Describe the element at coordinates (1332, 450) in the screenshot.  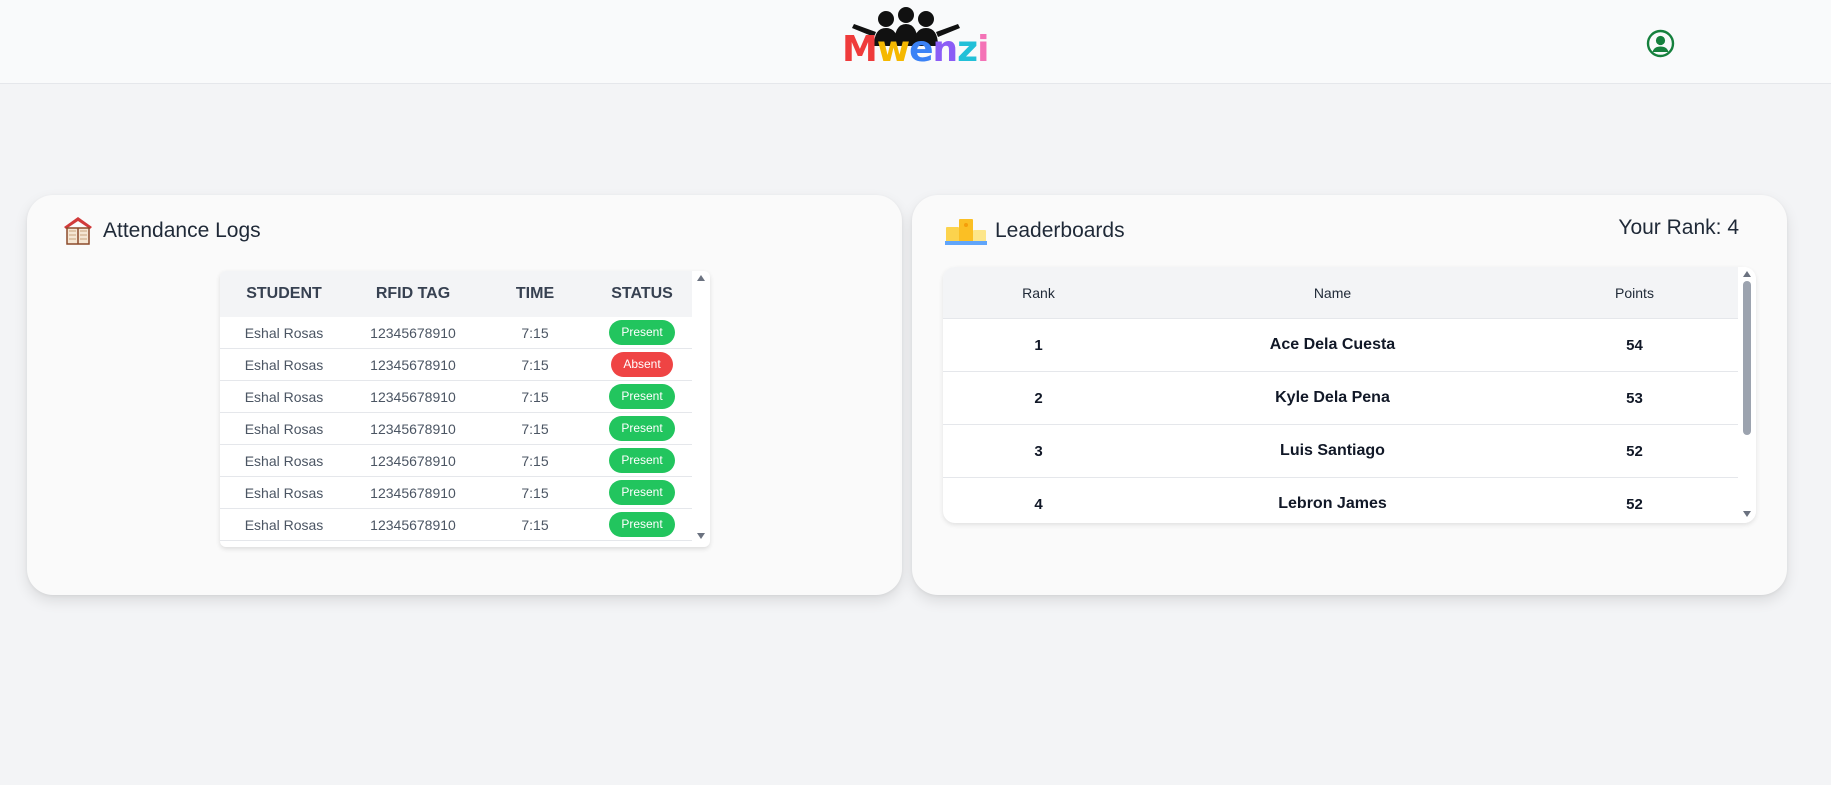
I see `name-cell: Luis Santiago` at that location.